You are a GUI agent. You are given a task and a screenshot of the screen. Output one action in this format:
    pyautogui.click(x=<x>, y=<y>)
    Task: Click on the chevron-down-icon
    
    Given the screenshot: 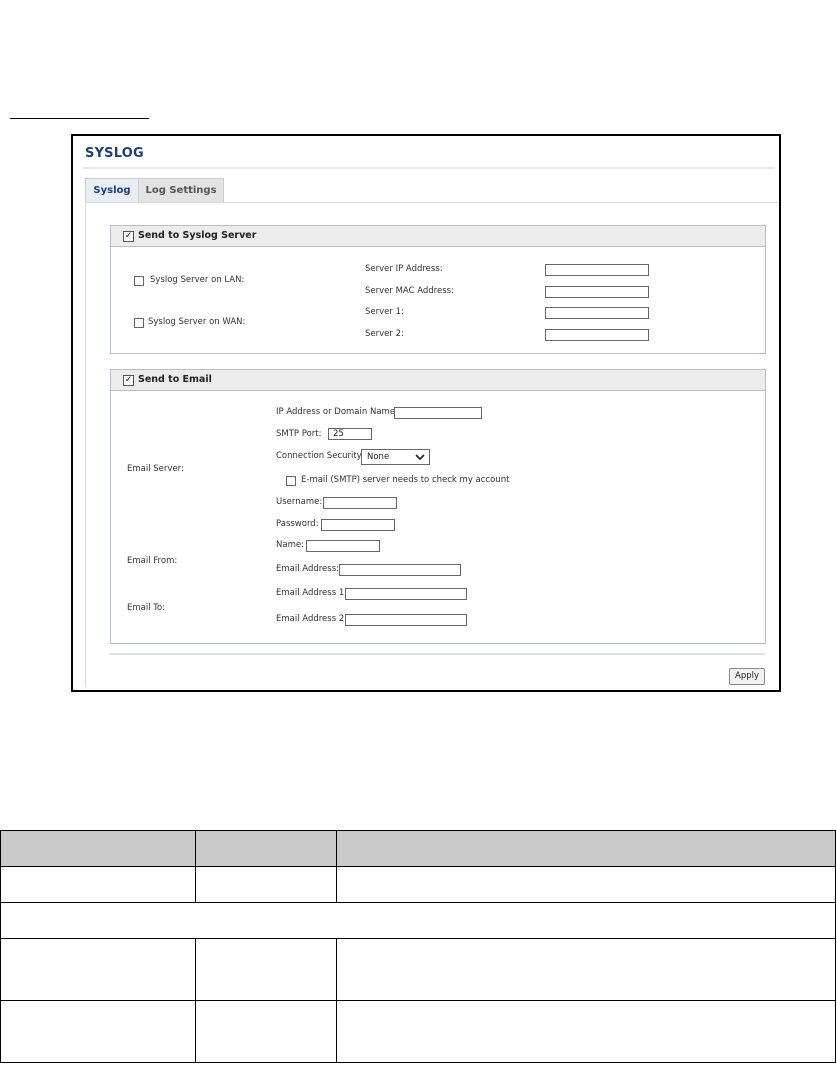 What is the action you would take?
    pyautogui.click(x=420, y=459)
    